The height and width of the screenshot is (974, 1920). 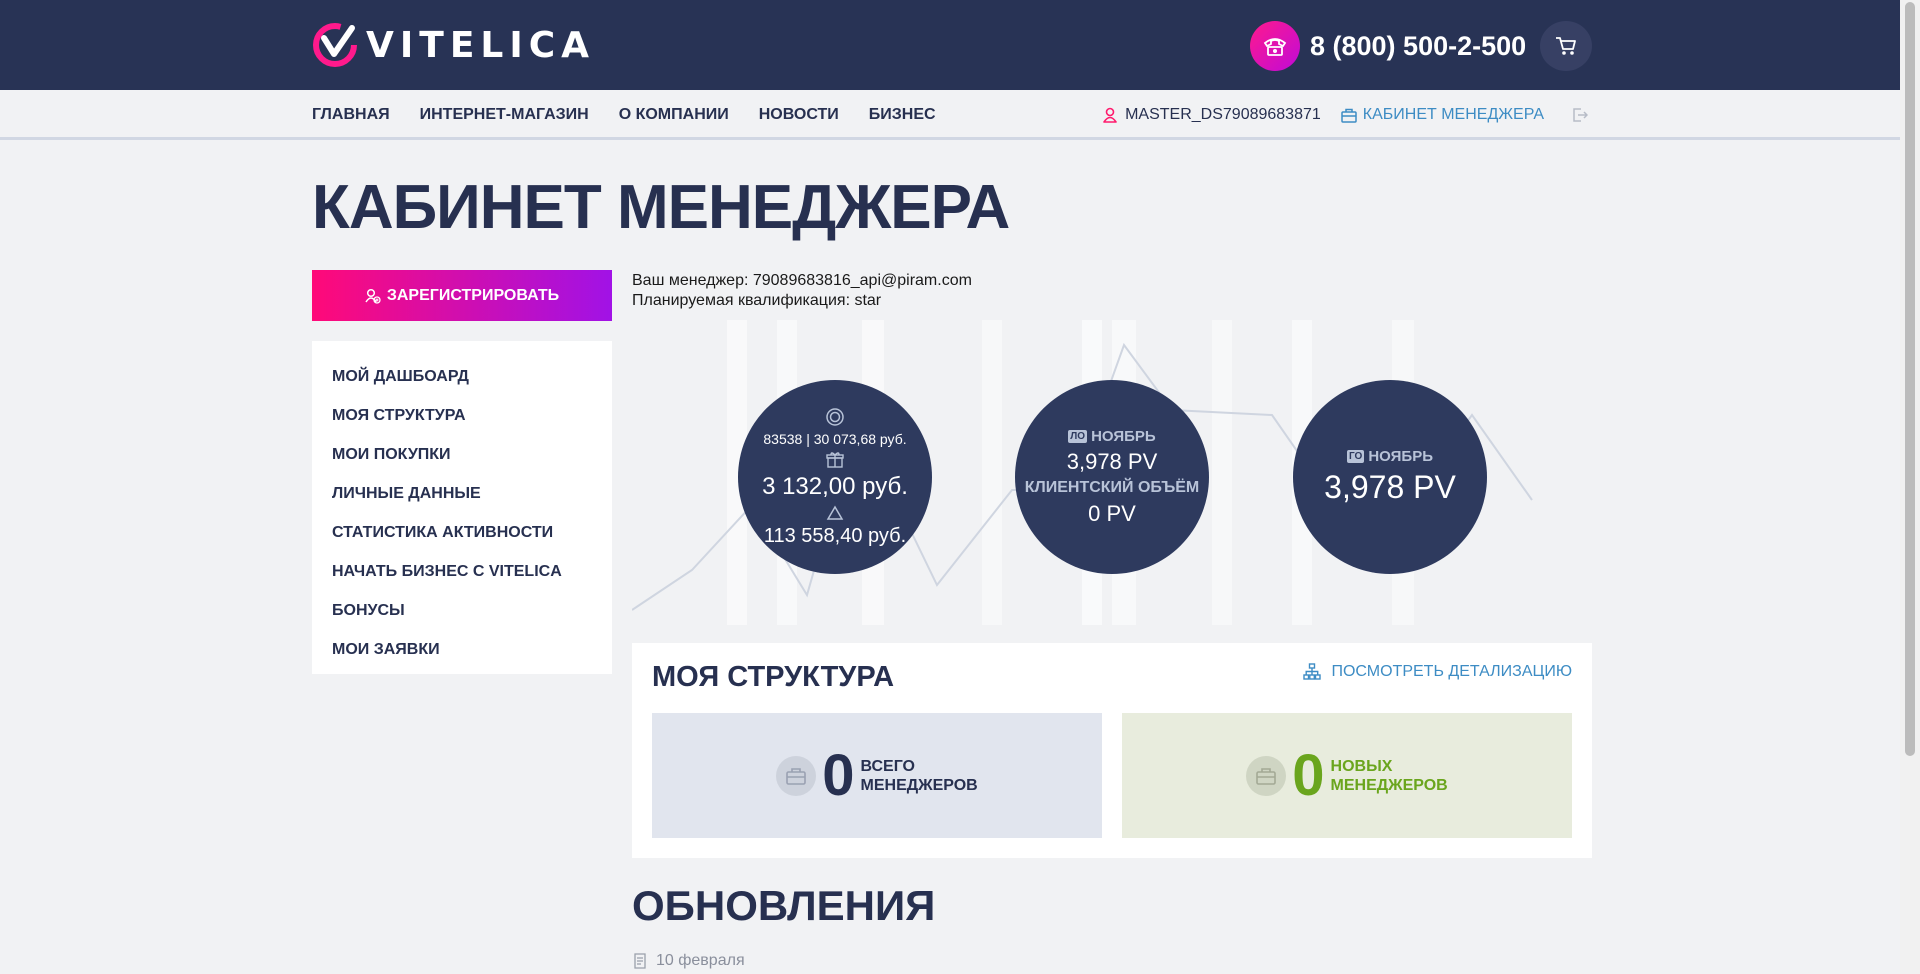 What do you see at coordinates (640, 961) in the screenshot?
I see `document-icon` at bounding box center [640, 961].